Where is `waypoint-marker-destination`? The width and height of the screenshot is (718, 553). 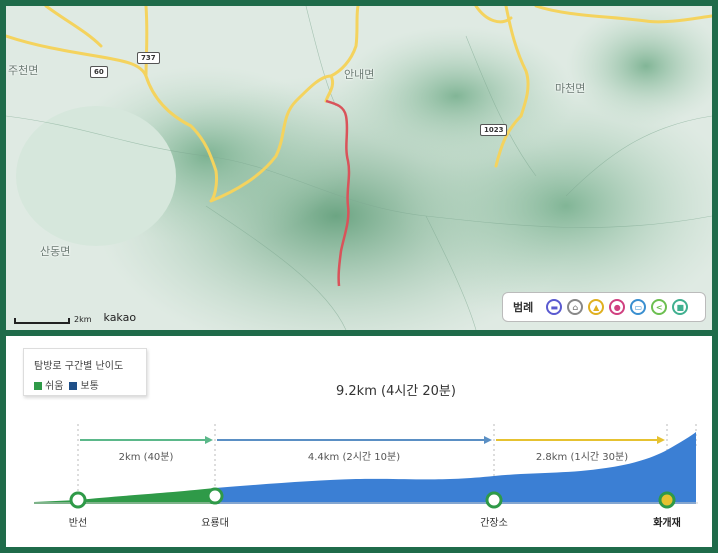 waypoint-marker-destination is located at coordinates (667, 500).